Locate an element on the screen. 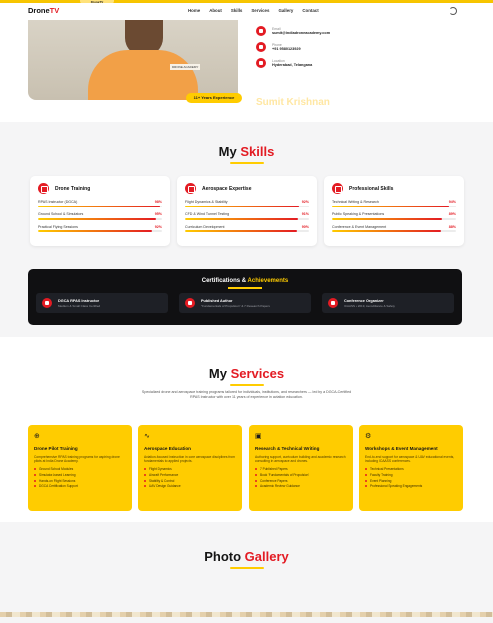 The width and height of the screenshot is (493, 623). certificate-icon is located at coordinates (47, 303).